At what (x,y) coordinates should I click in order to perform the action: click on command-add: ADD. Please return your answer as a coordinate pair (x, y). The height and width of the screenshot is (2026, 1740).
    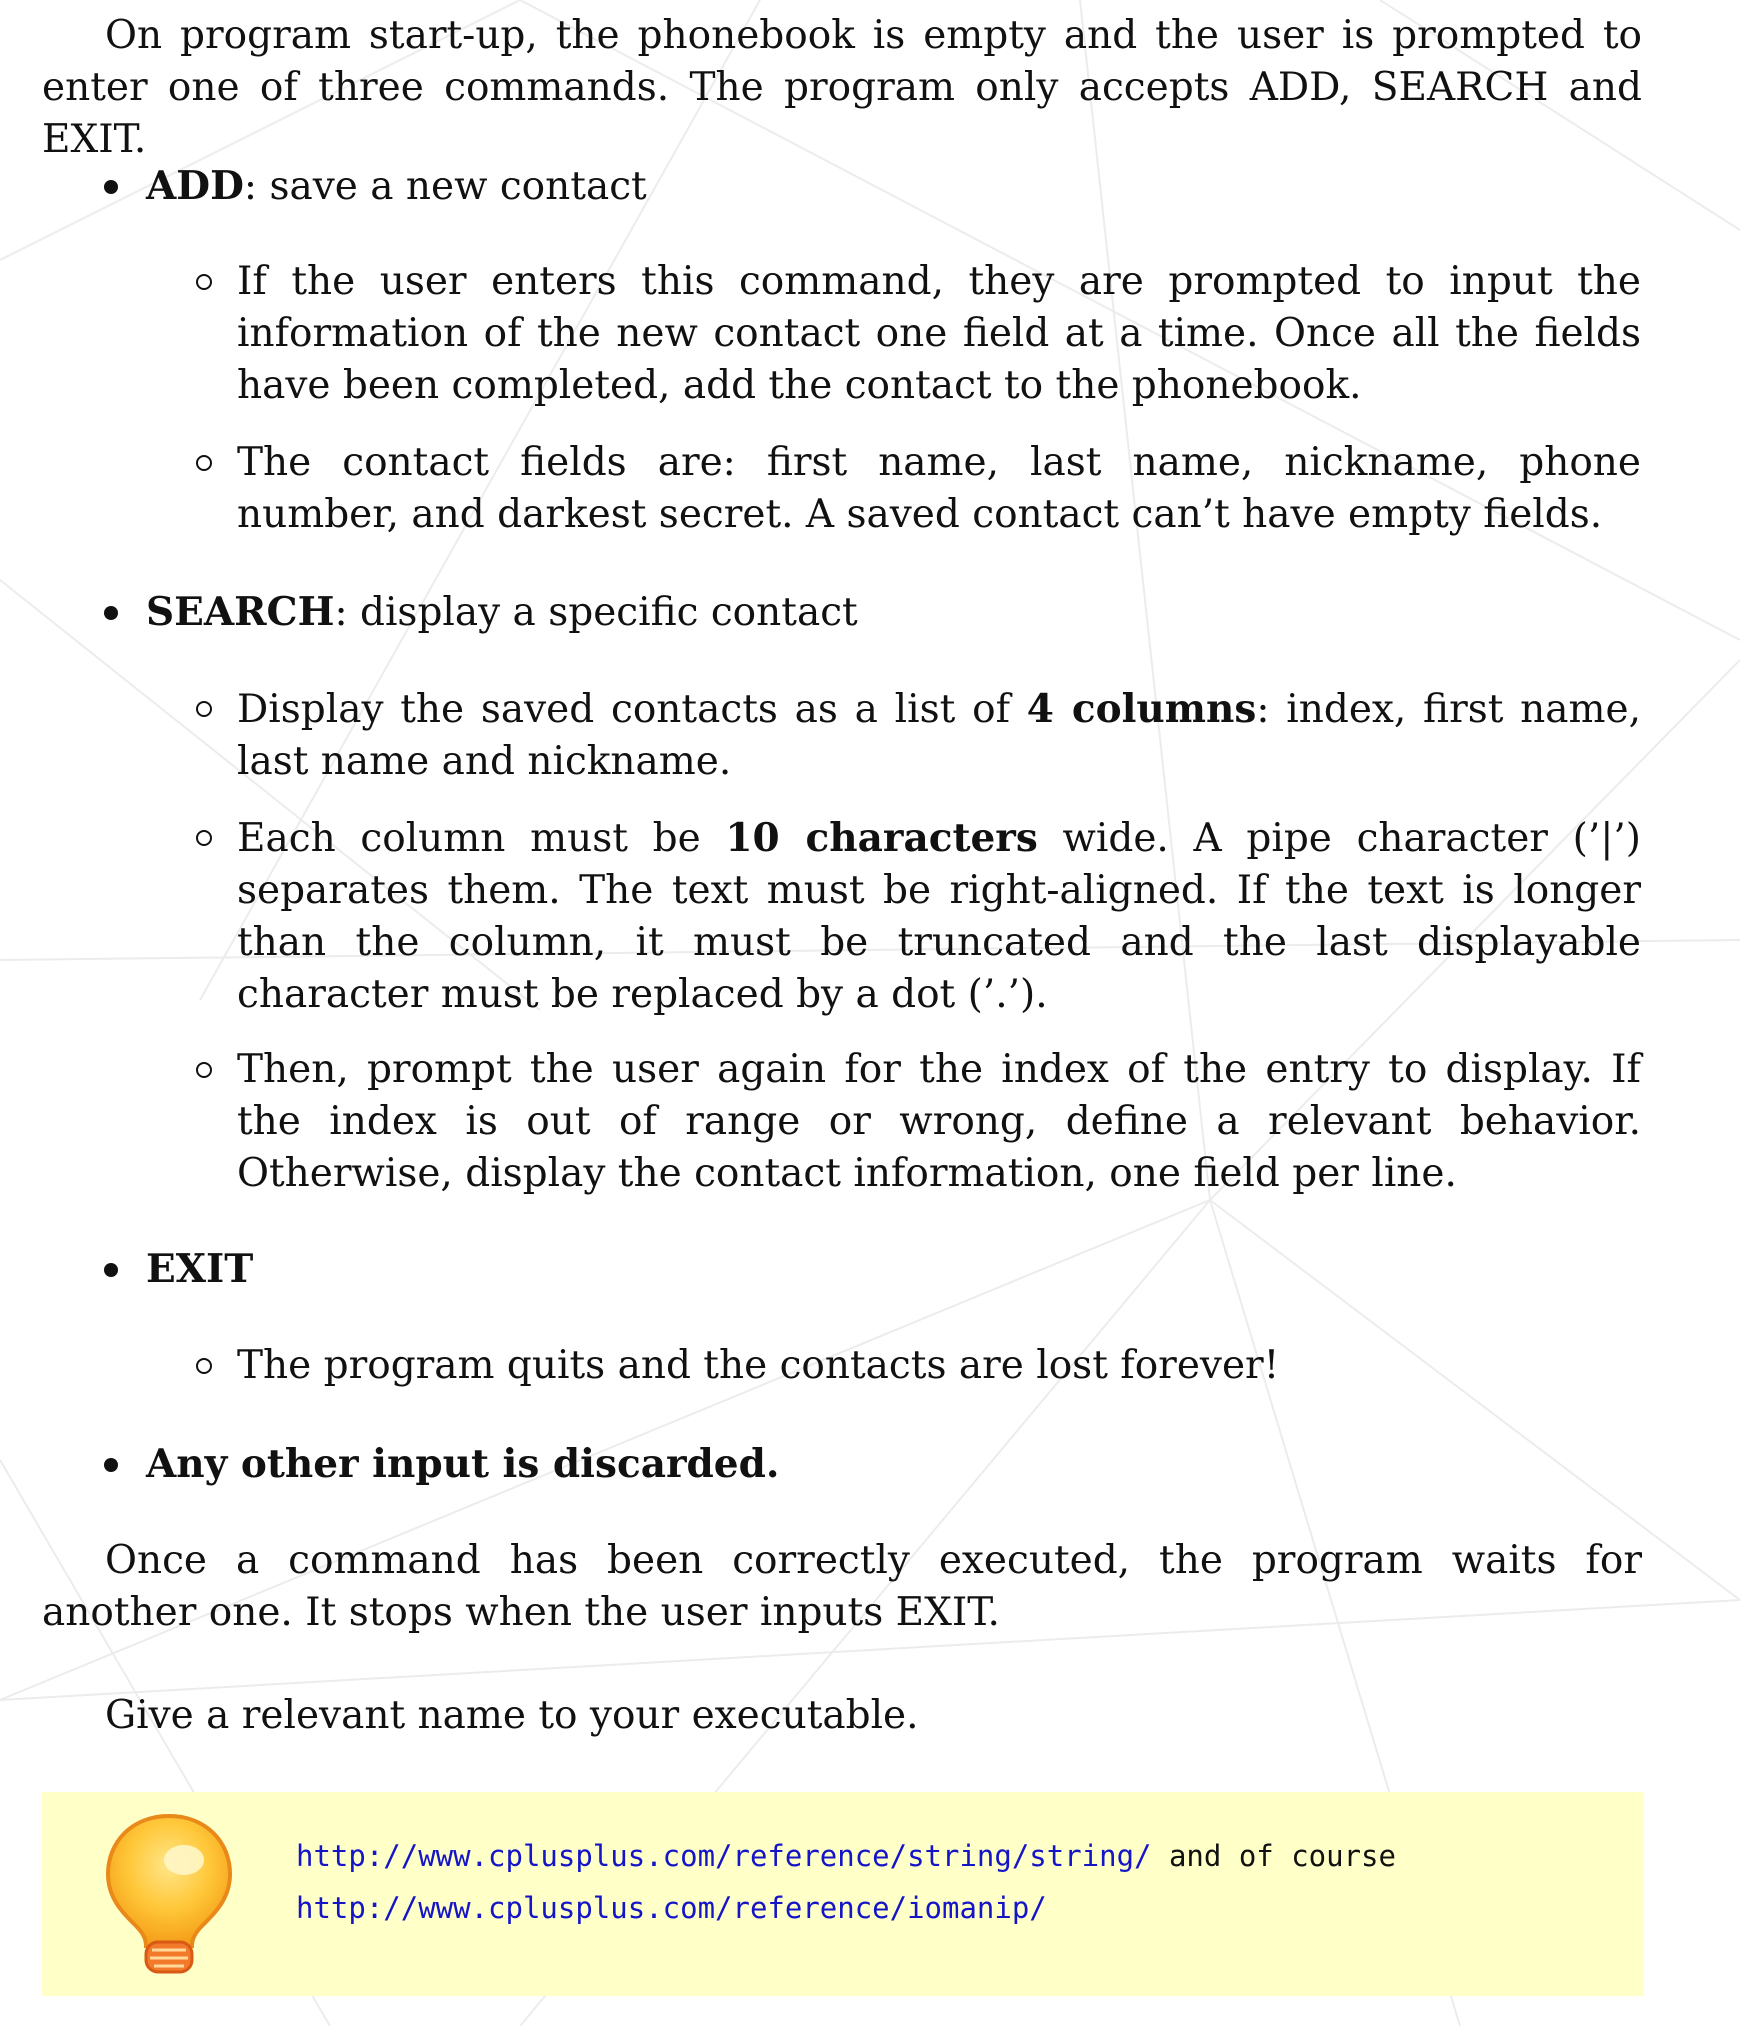
    Looking at the image, I should click on (195, 186).